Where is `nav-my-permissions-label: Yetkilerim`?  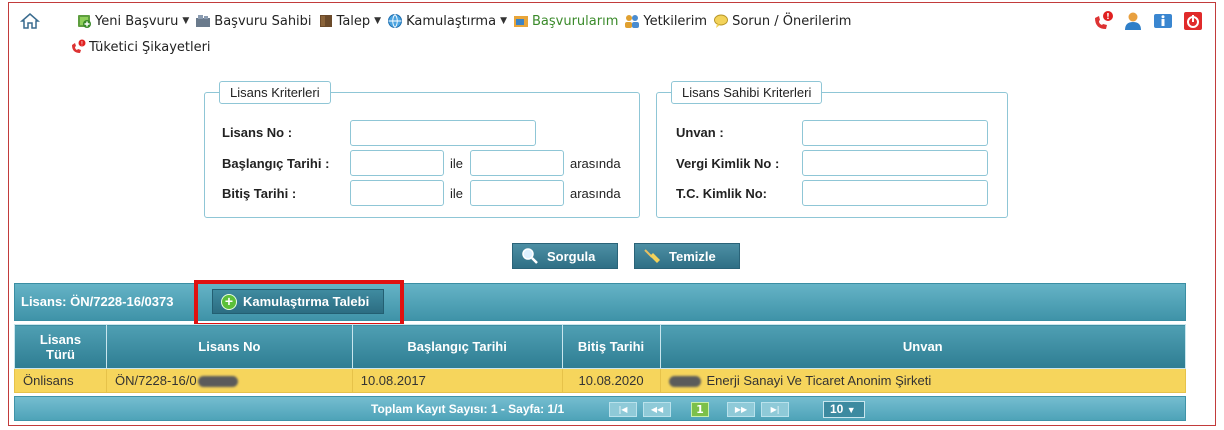
nav-my-permissions-label: Yetkilerim is located at coordinates (675, 21).